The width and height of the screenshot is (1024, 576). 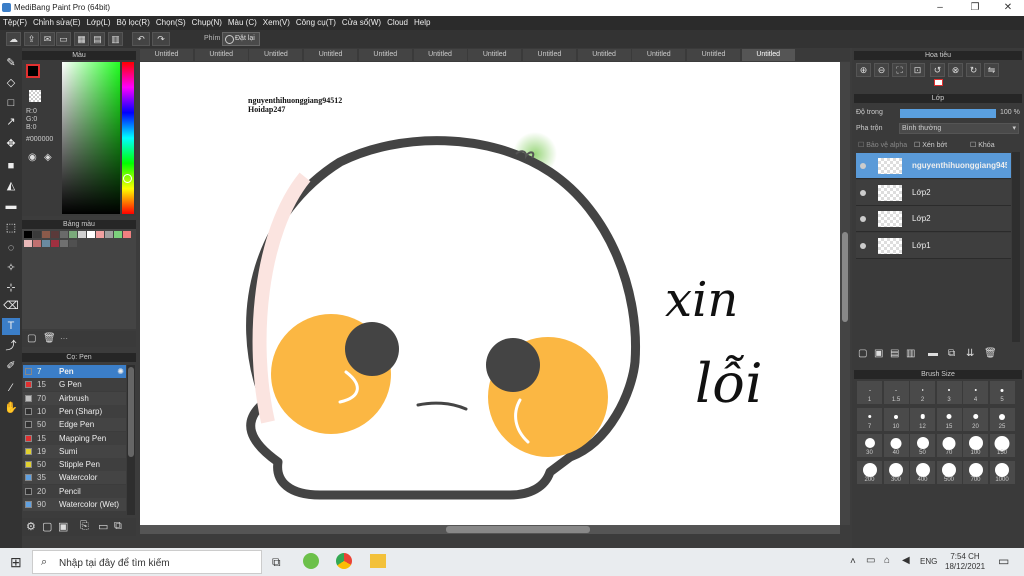 What do you see at coordinates (11, 122) in the screenshot?
I see `pen-tool-icon: ↗` at bounding box center [11, 122].